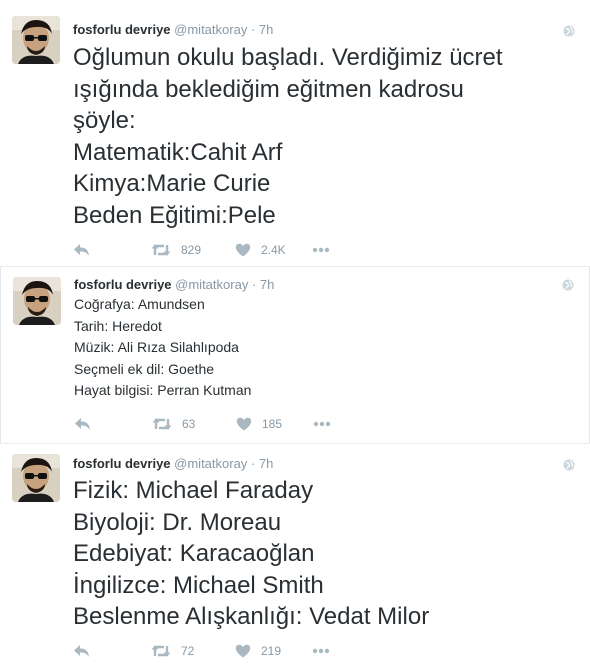  Describe the element at coordinates (288, 57) in the screenshot. I see `tweet-line: Oğlumun okulu başladı. Verdiğimiz ücret` at that location.